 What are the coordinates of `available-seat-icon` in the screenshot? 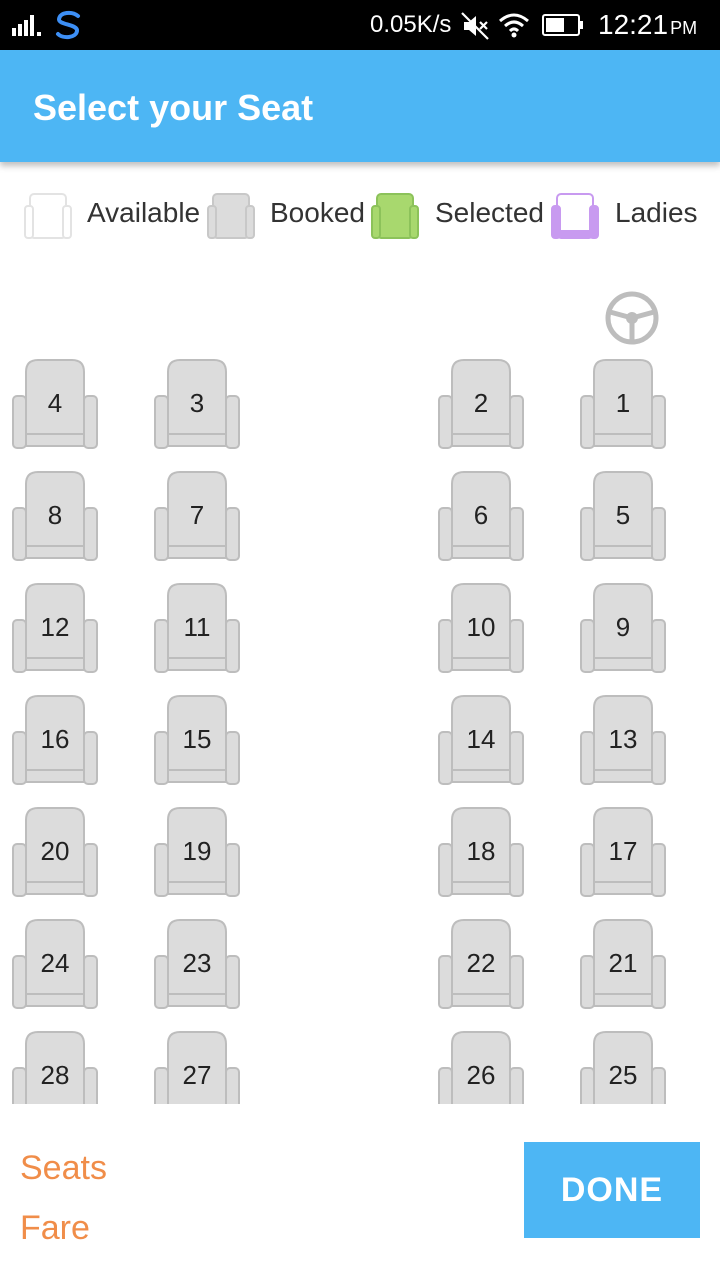 It's located at (48, 216).